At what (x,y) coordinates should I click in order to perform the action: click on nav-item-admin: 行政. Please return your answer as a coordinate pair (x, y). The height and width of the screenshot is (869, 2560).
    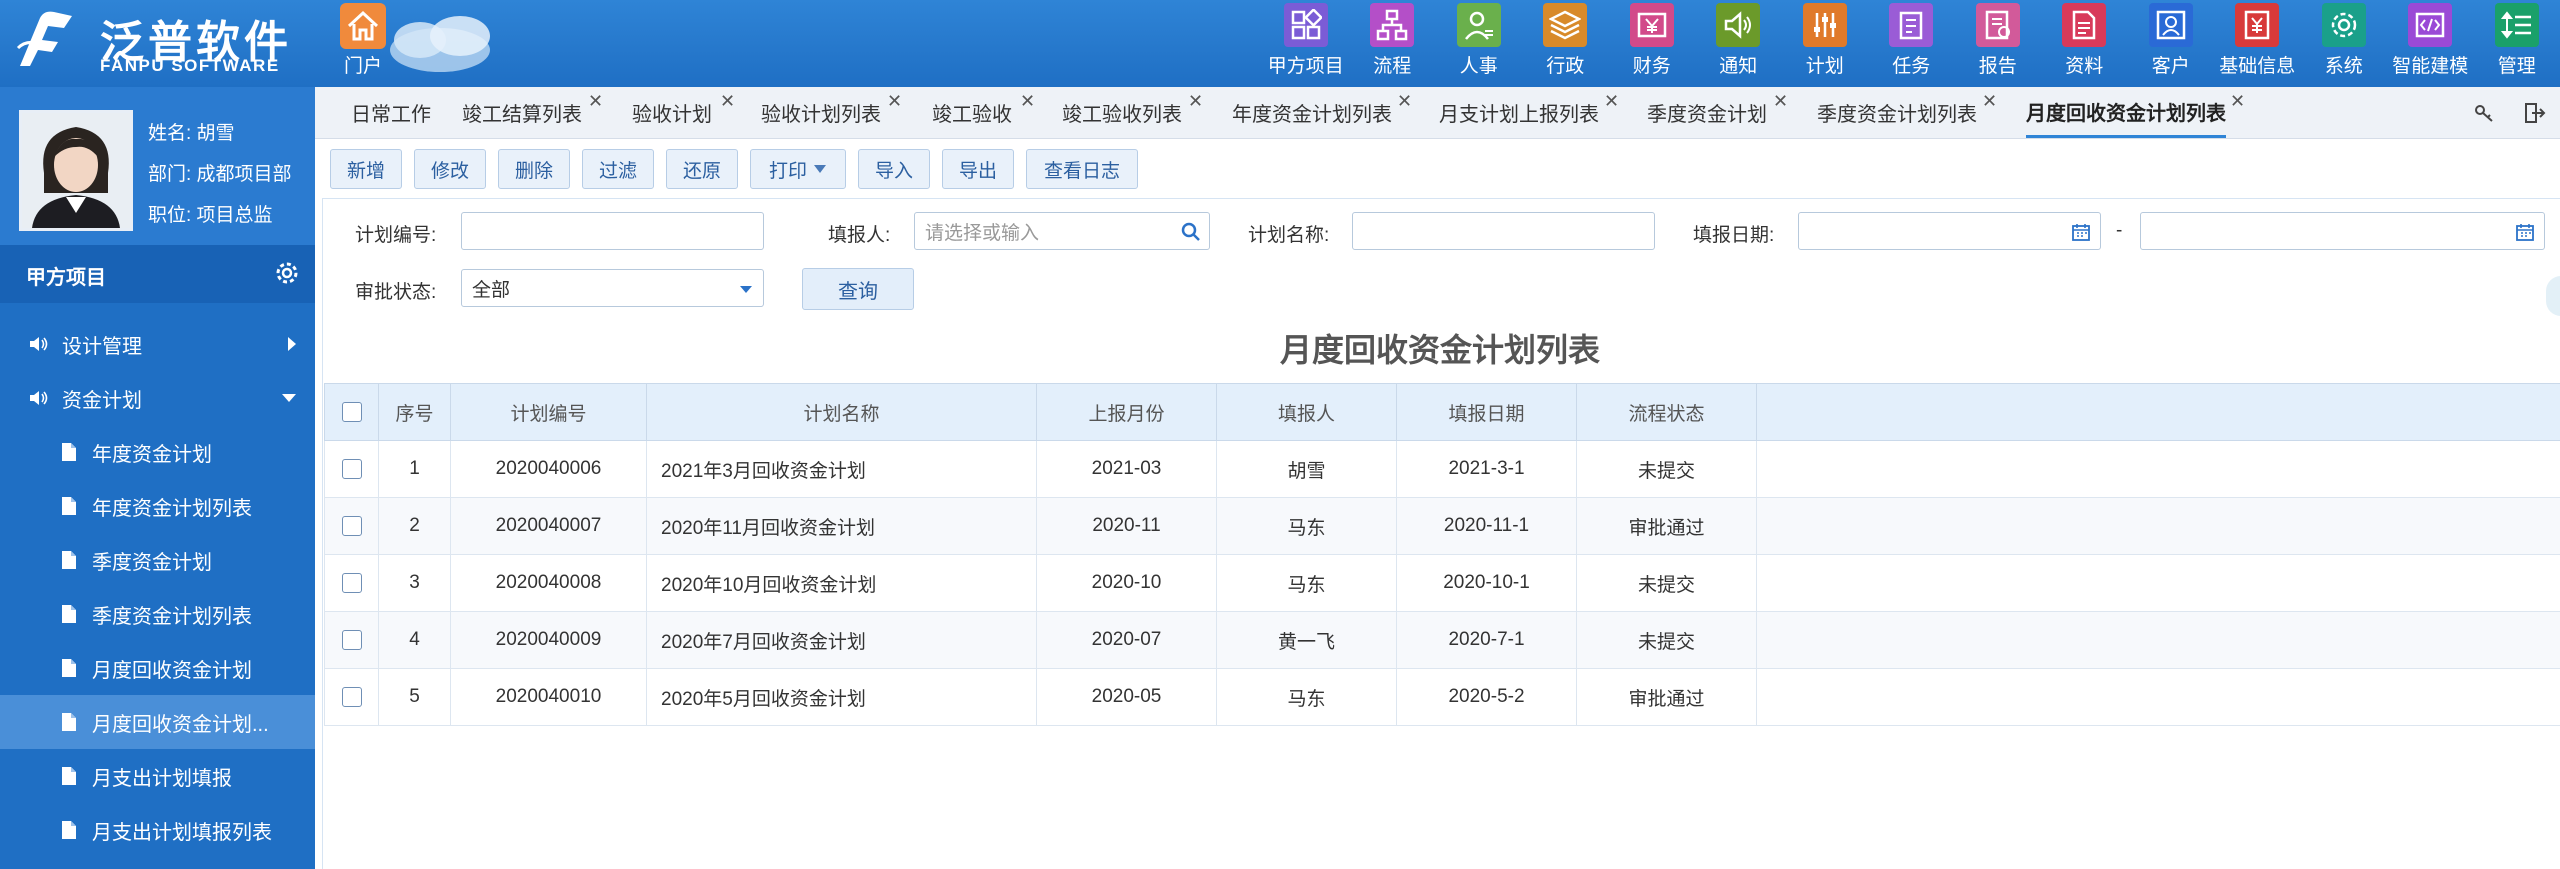
    Looking at the image, I should click on (1565, 43).